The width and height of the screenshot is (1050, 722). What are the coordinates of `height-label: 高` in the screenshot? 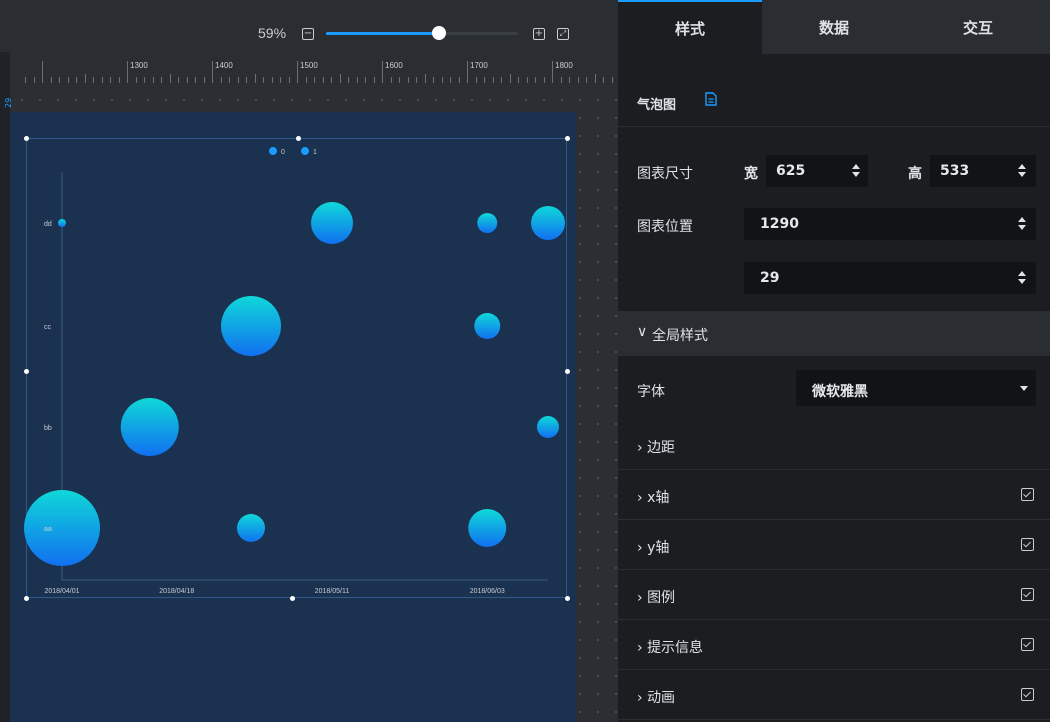 It's located at (915, 174).